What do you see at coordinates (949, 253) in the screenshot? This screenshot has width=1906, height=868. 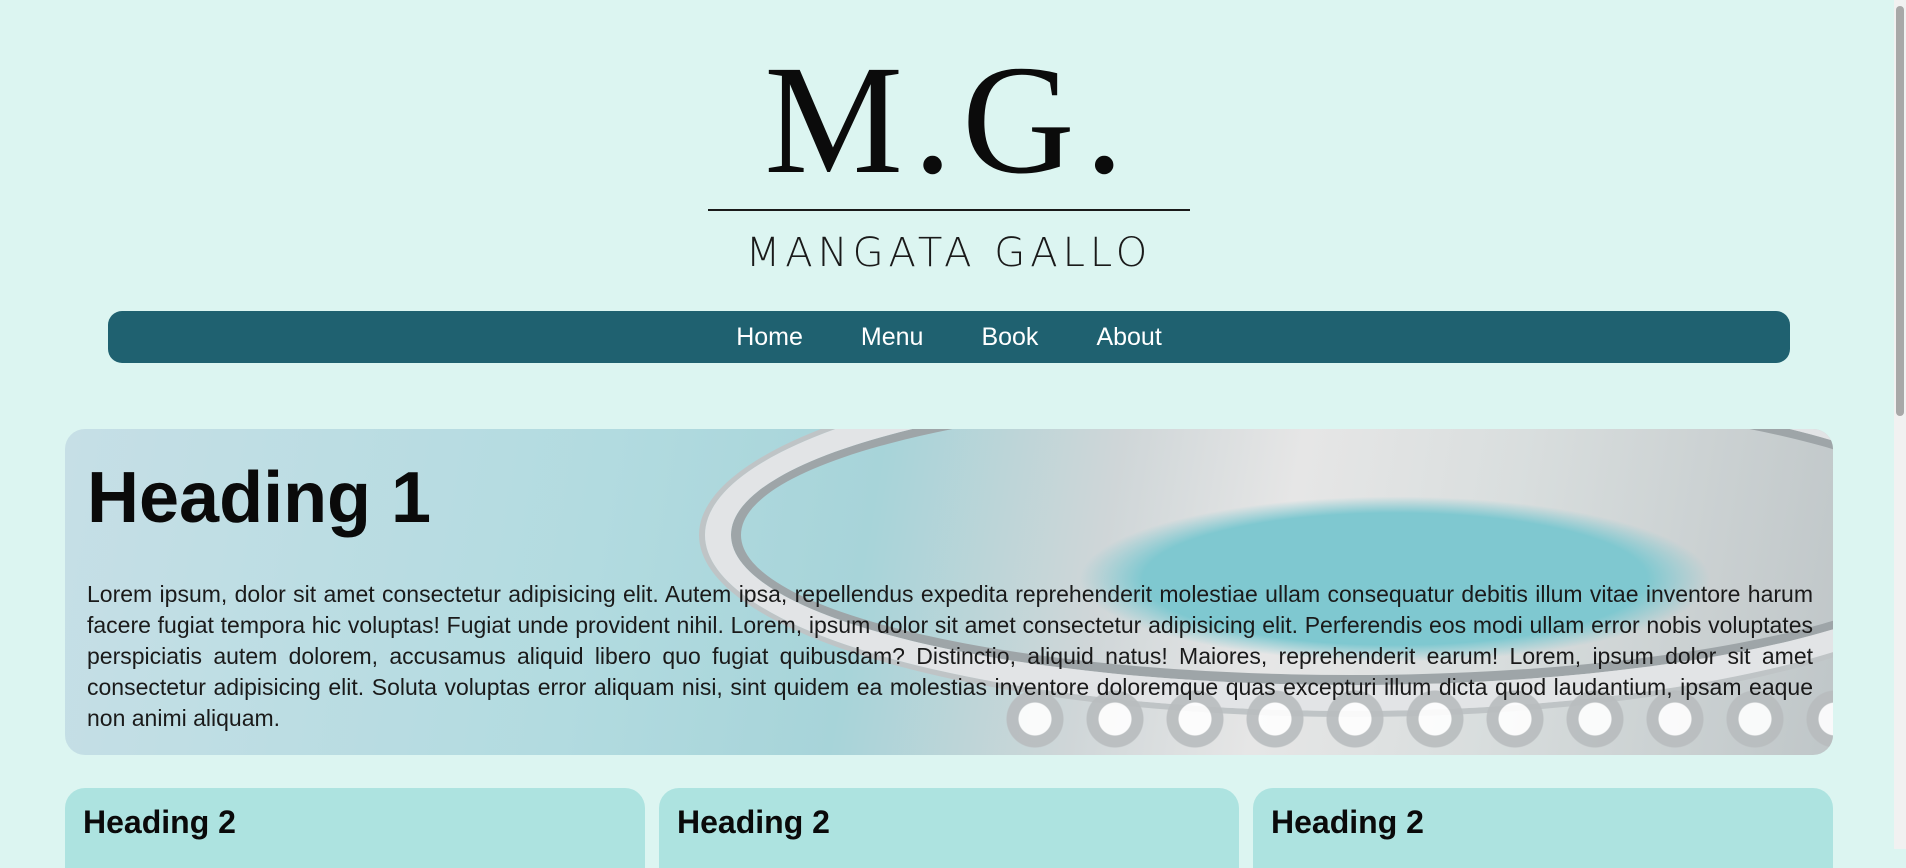 I see `logo-brand-name: MANGATA GALLO` at bounding box center [949, 253].